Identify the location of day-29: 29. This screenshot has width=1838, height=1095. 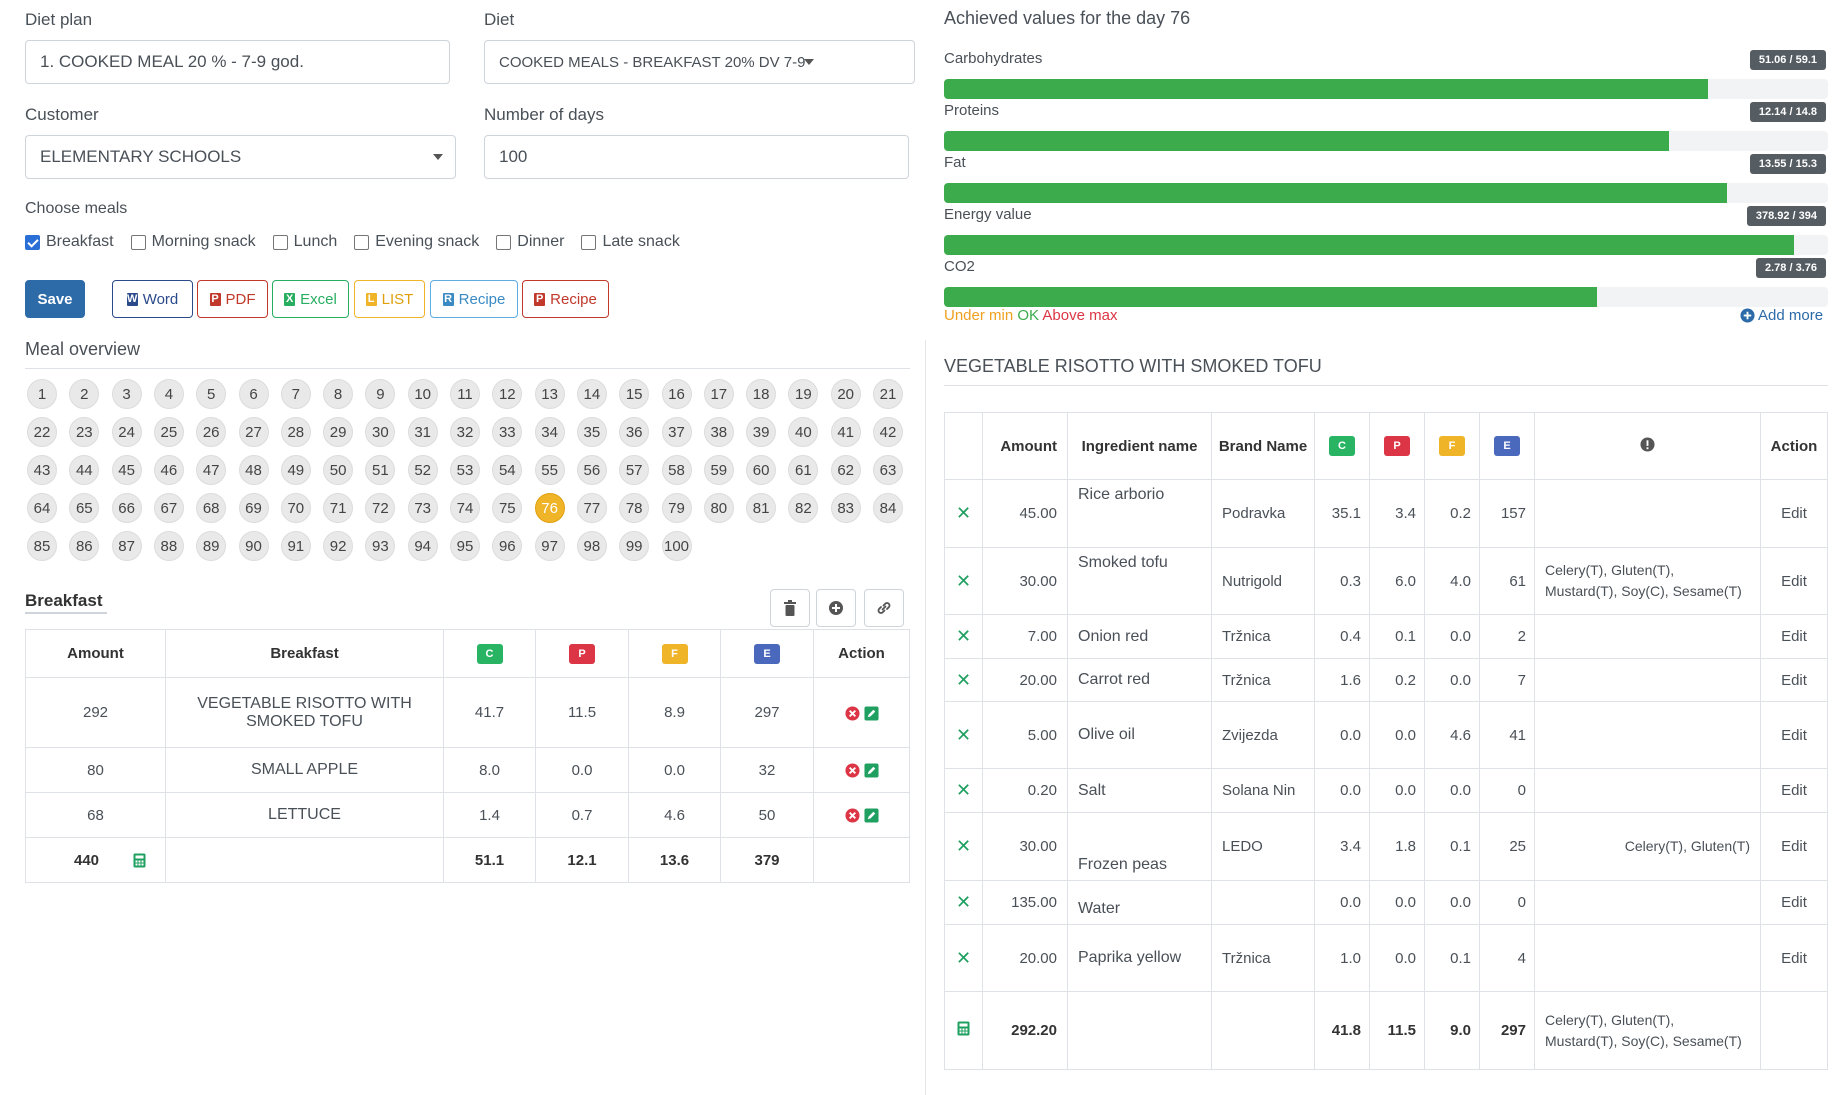
(338, 432).